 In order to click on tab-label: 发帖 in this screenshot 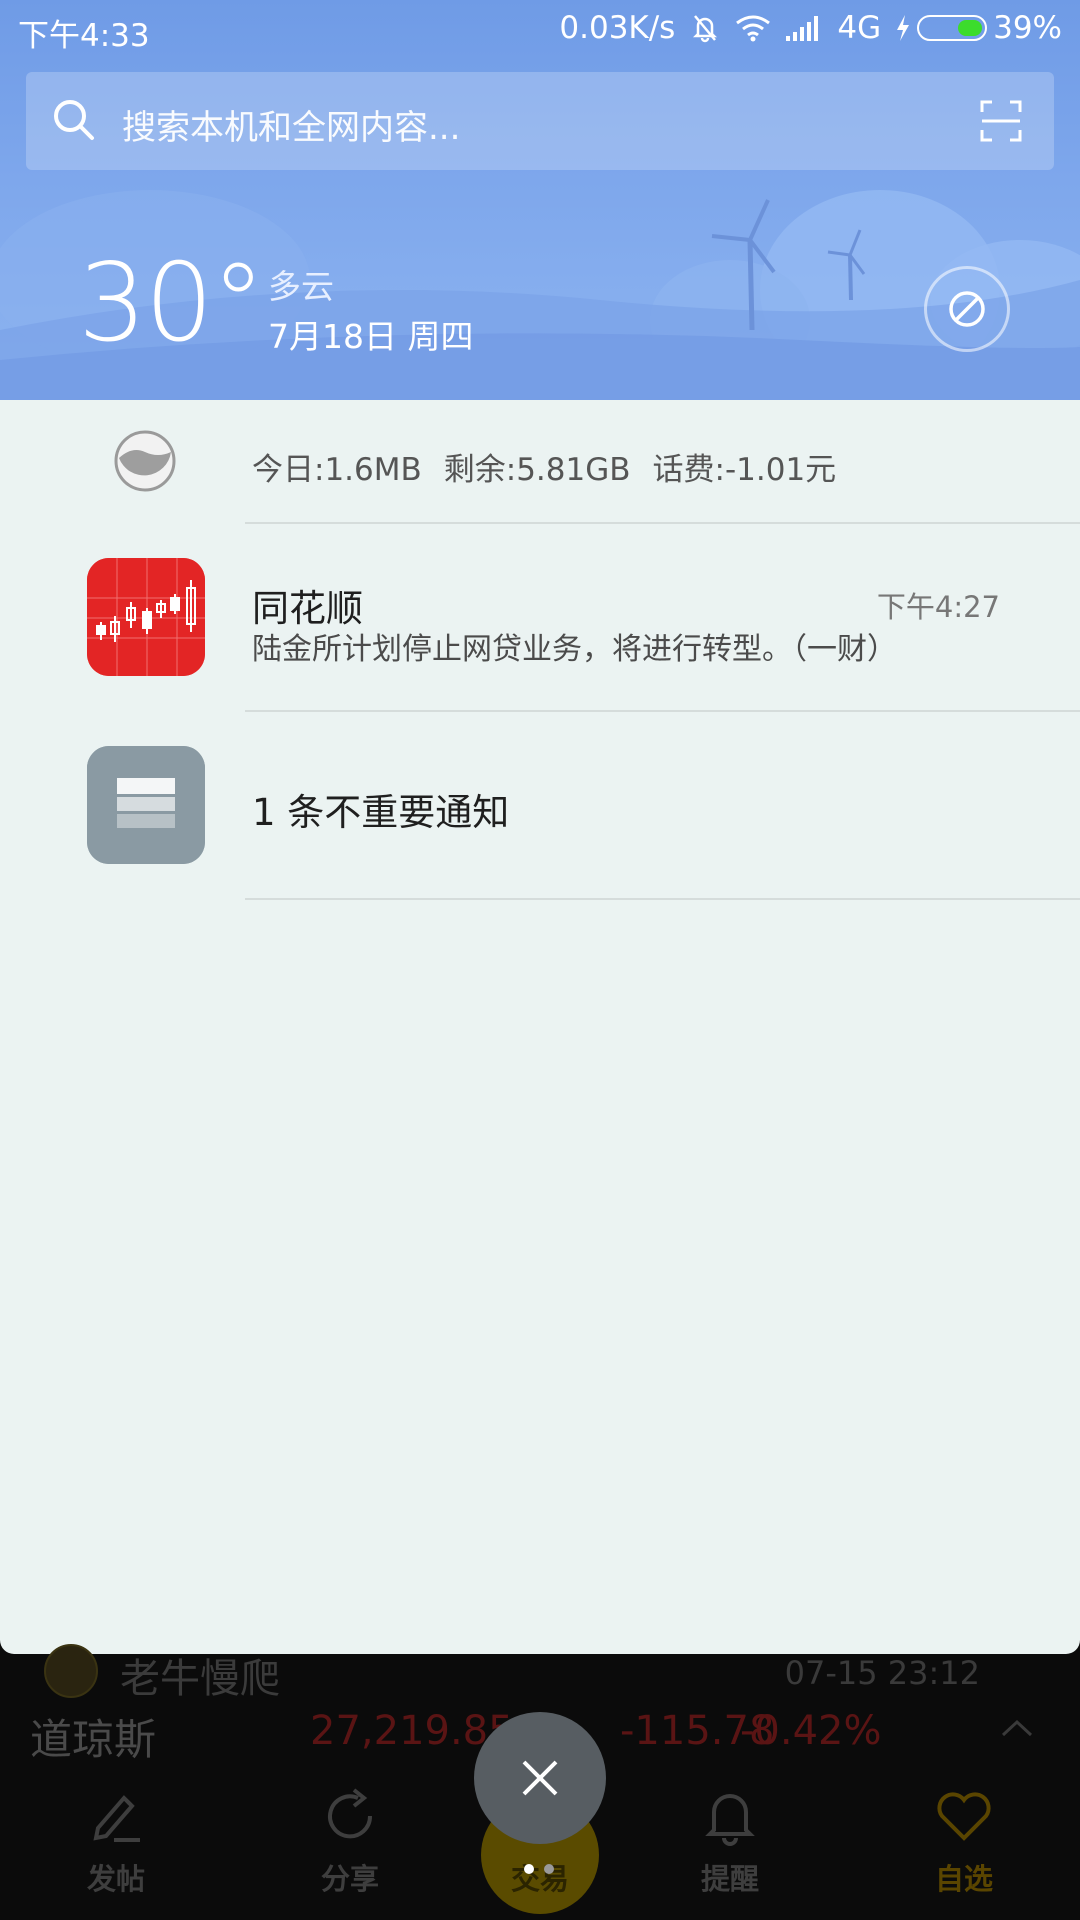, I will do `click(115, 1879)`.